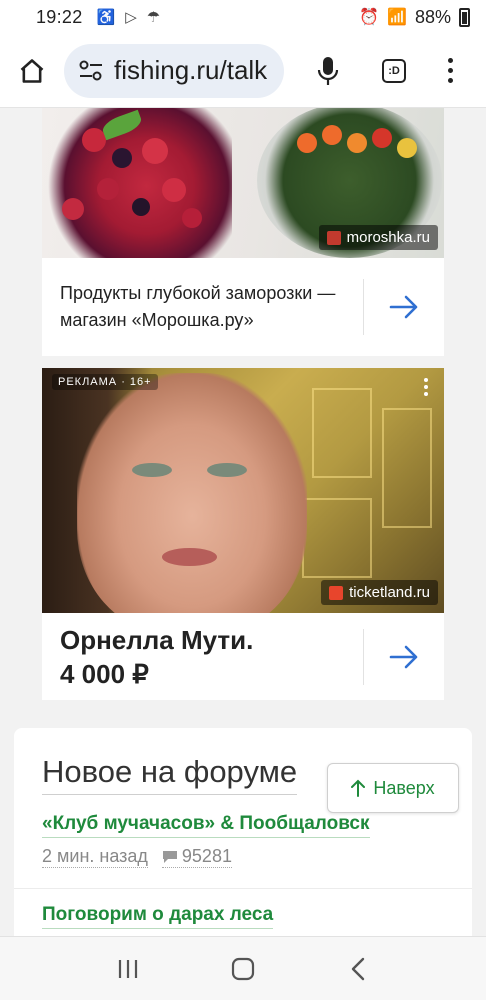  I want to click on ad-title: Орнелла Мути. 4 000 ₽, so click(211, 657).